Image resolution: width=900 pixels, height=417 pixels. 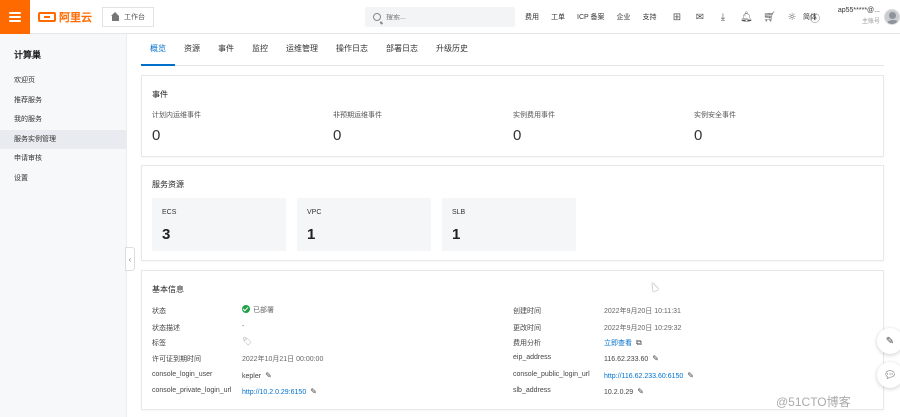 I want to click on info-value: 2022年10月21日 00:00:00, so click(x=283, y=359).